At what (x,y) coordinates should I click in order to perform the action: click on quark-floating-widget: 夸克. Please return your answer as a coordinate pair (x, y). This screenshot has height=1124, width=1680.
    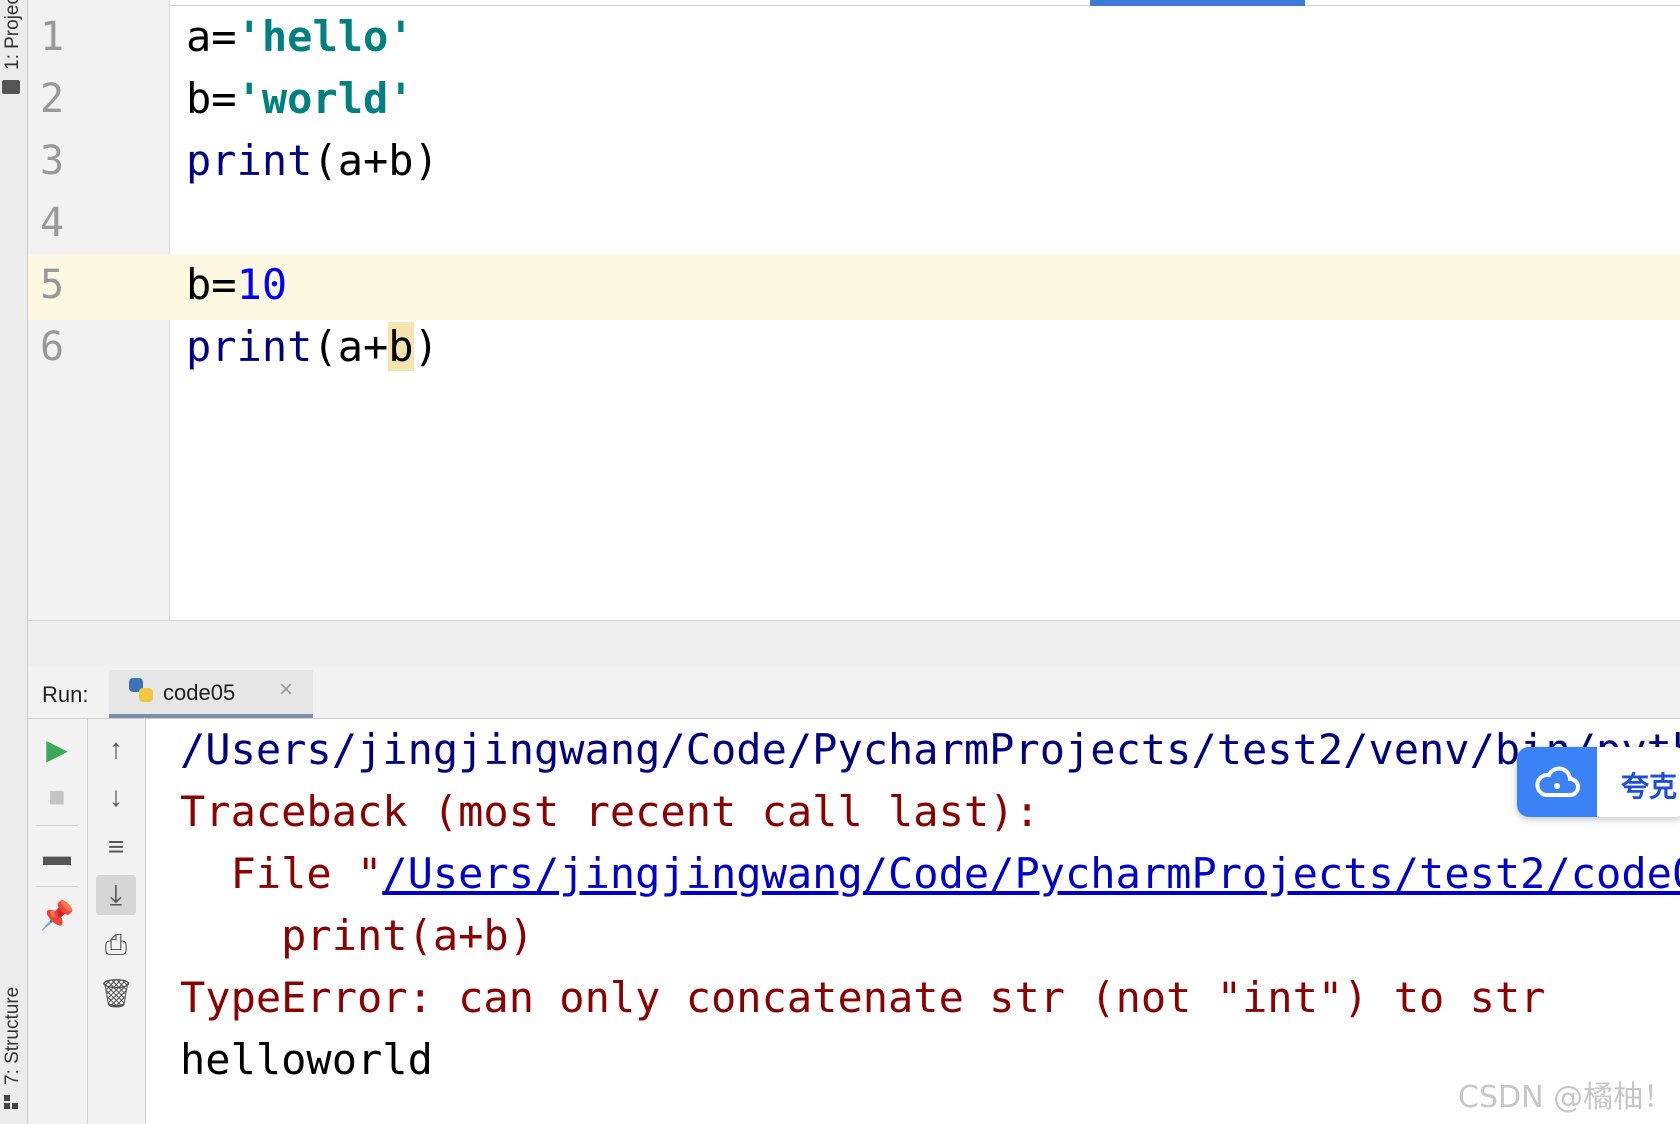
    Looking at the image, I should click on (1598, 782).